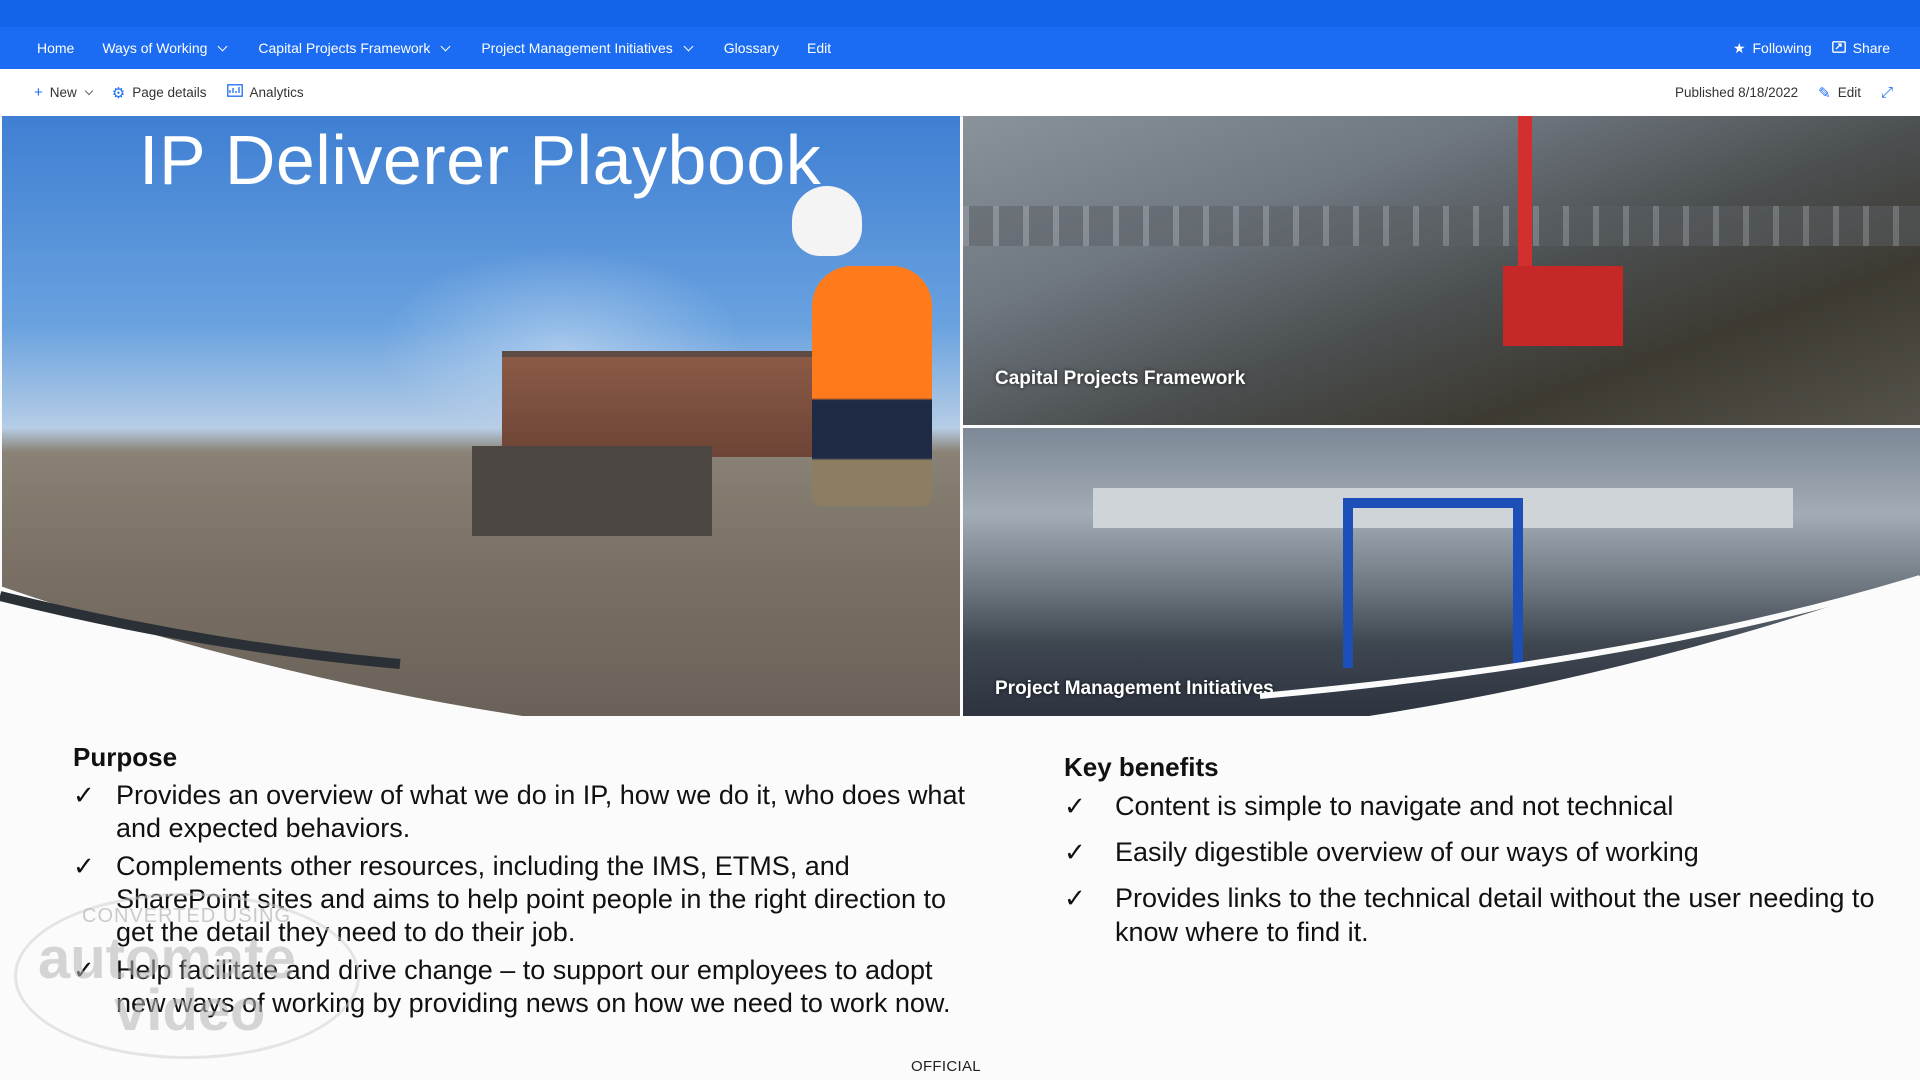 This screenshot has height=1080, width=1920. What do you see at coordinates (1141, 767) in the screenshot?
I see `key-benefits-title: Key benefits` at bounding box center [1141, 767].